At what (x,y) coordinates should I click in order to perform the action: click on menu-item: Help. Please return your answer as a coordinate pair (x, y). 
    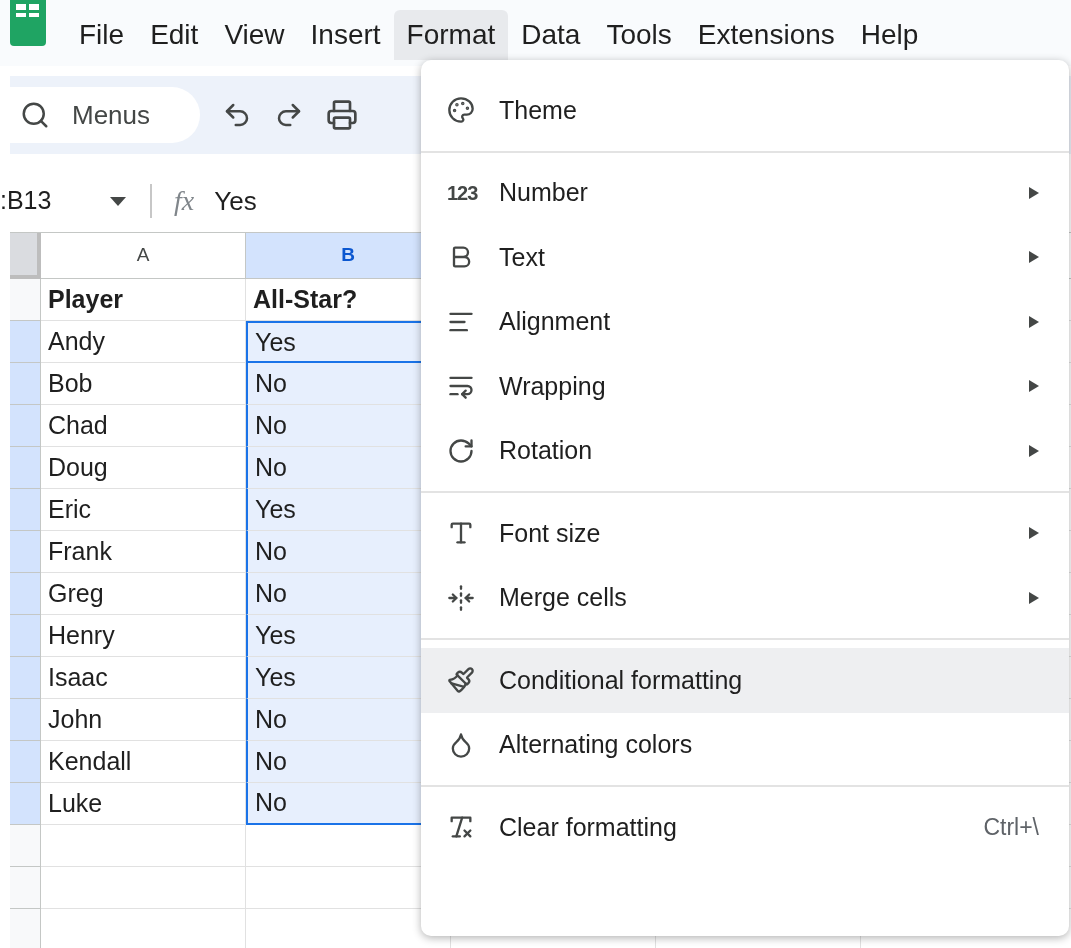
    Looking at the image, I should click on (889, 35).